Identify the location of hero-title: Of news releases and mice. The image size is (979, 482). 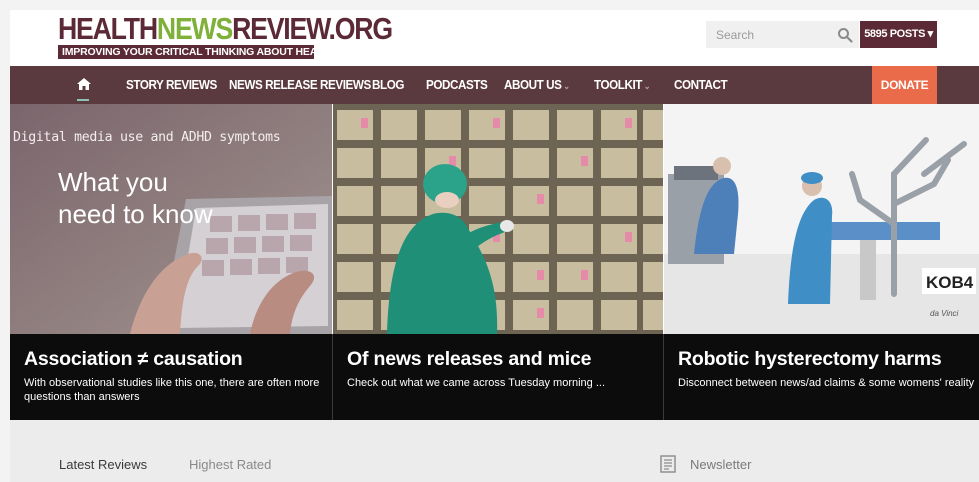
(469, 359).